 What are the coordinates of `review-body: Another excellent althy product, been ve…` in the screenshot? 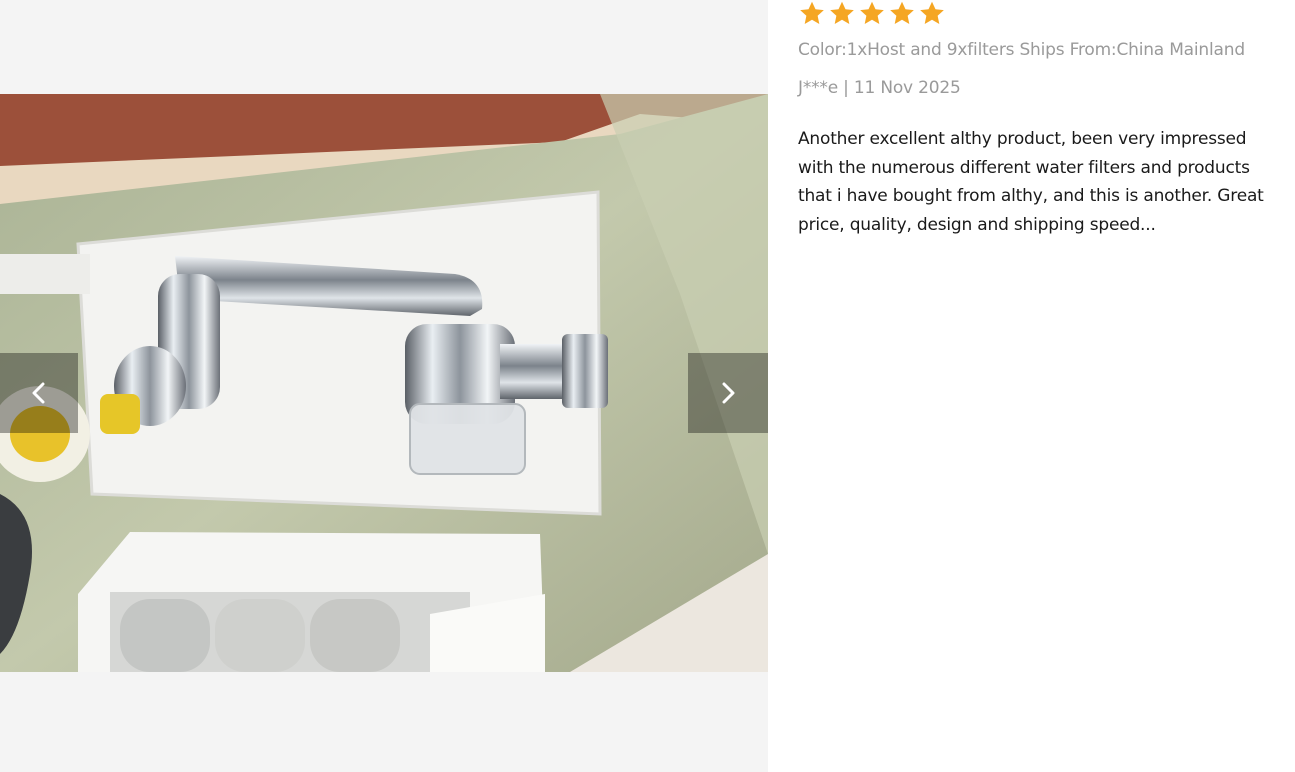 It's located at (1031, 182).